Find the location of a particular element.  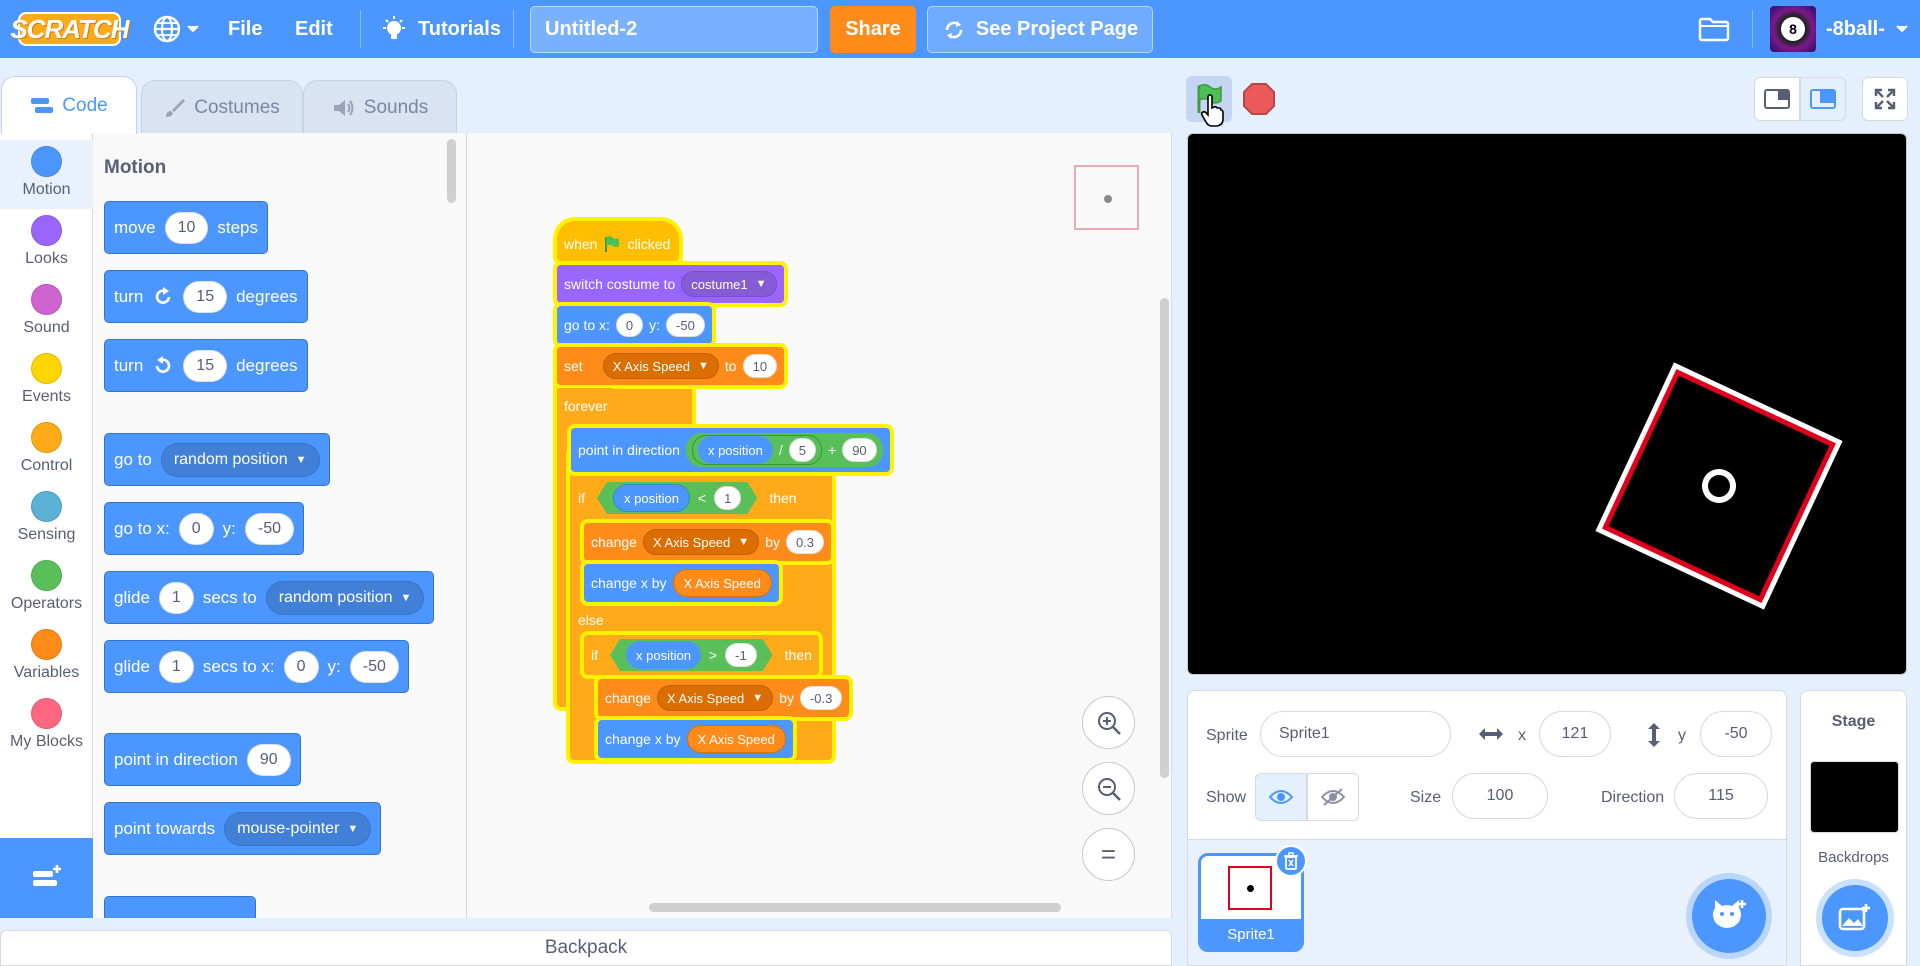

if-header: if x position > -1 then is located at coordinates (701, 655).